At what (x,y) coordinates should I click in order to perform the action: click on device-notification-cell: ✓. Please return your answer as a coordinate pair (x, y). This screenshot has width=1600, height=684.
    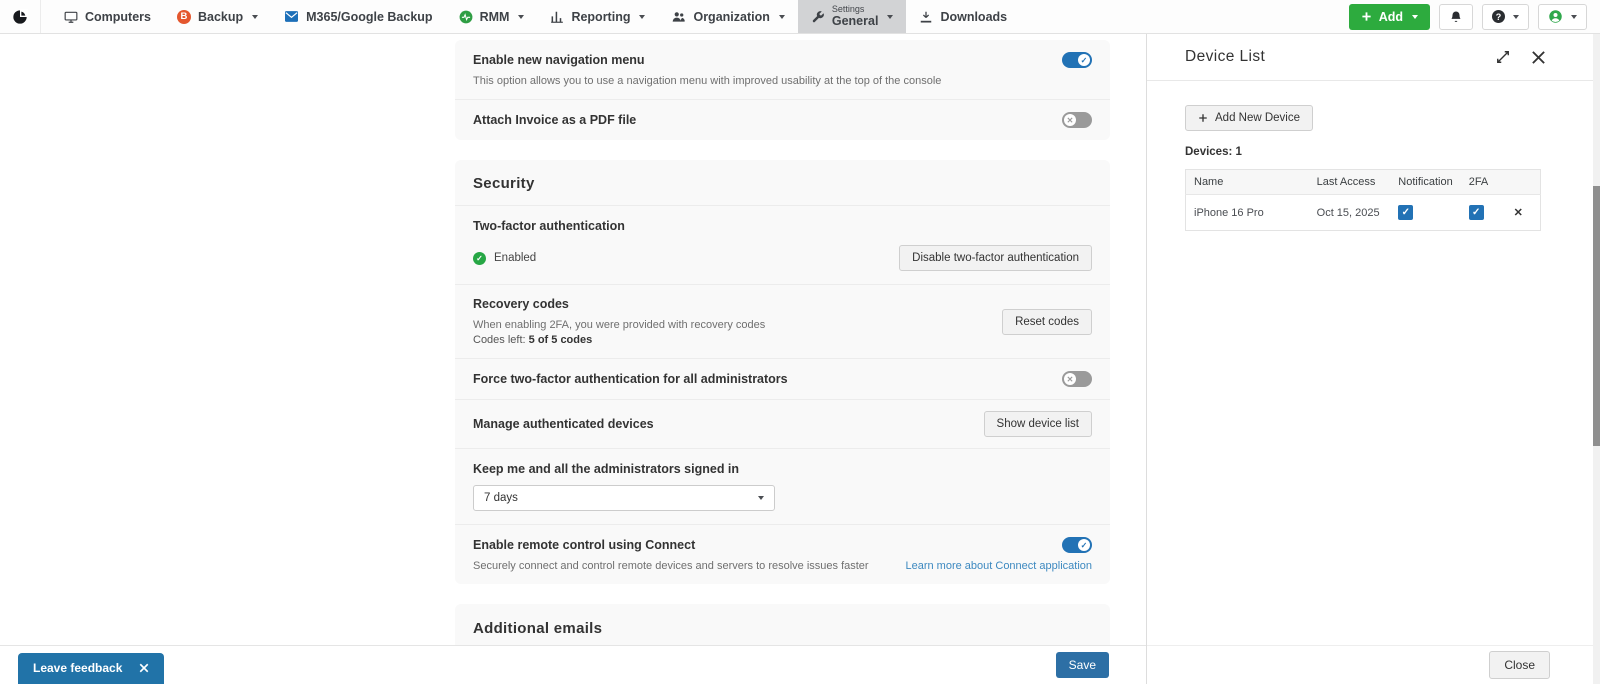
    Looking at the image, I should click on (1425, 212).